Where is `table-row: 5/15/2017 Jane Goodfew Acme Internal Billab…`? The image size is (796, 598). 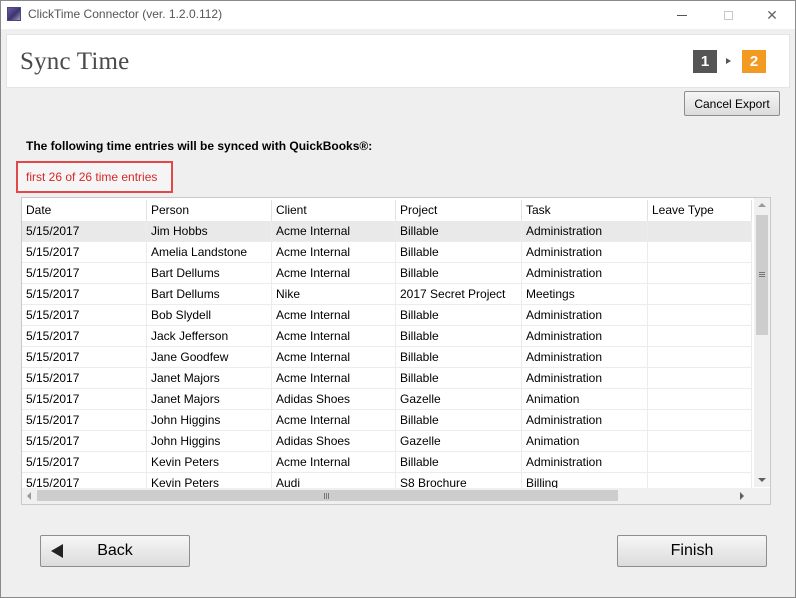 table-row: 5/15/2017 Jane Goodfew Acme Internal Billab… is located at coordinates (387, 357).